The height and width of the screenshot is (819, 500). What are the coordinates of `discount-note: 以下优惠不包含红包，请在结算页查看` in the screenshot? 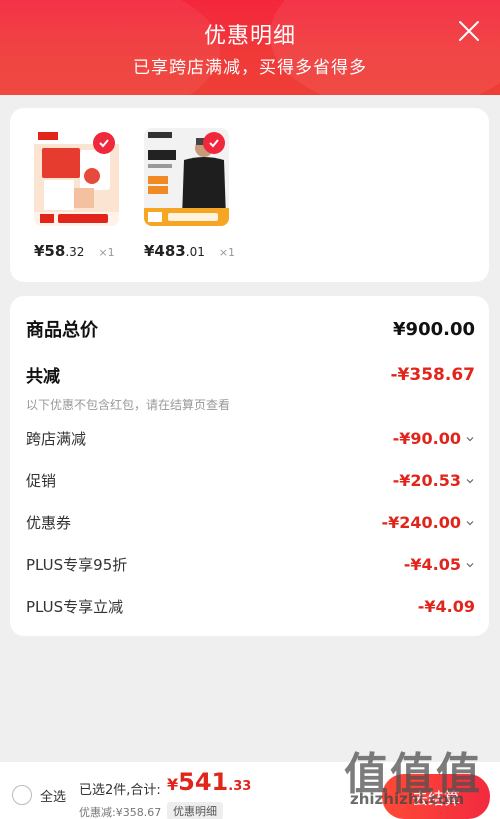 It's located at (128, 405).